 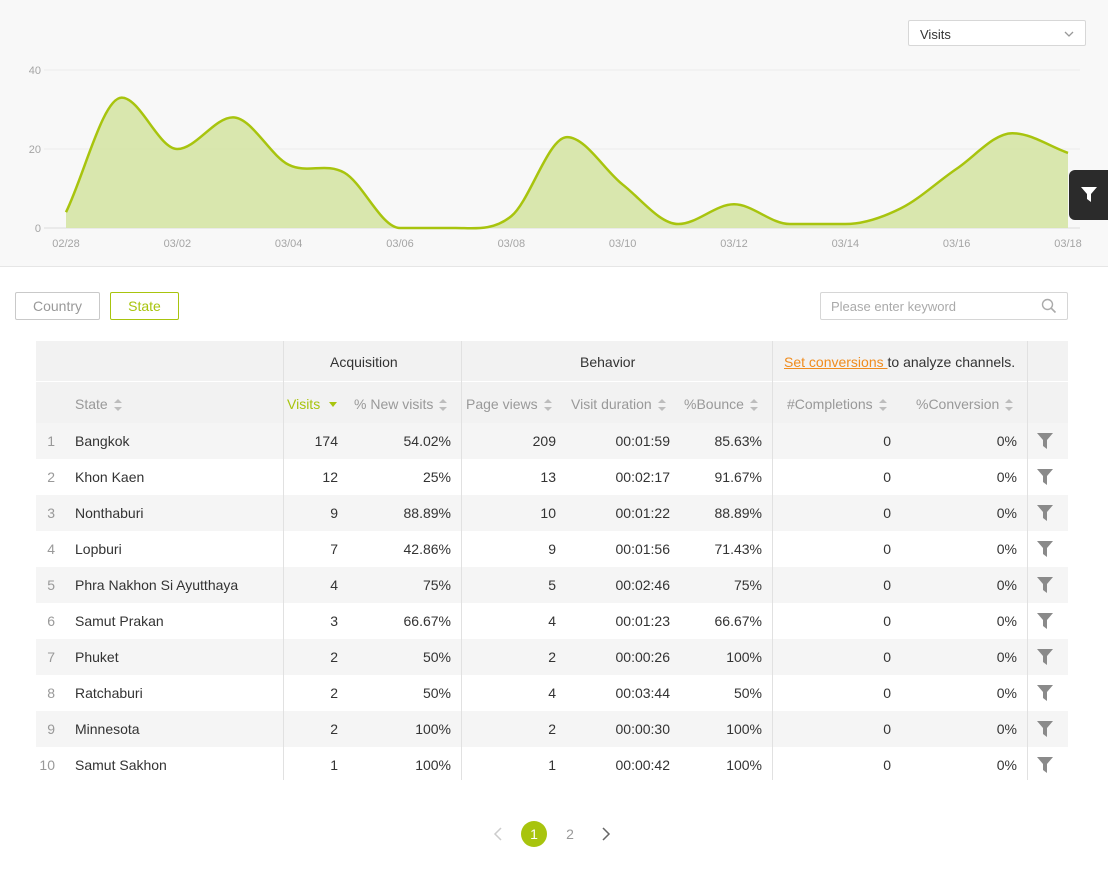 What do you see at coordinates (97, 657) in the screenshot?
I see `cell-state: Phuket` at bounding box center [97, 657].